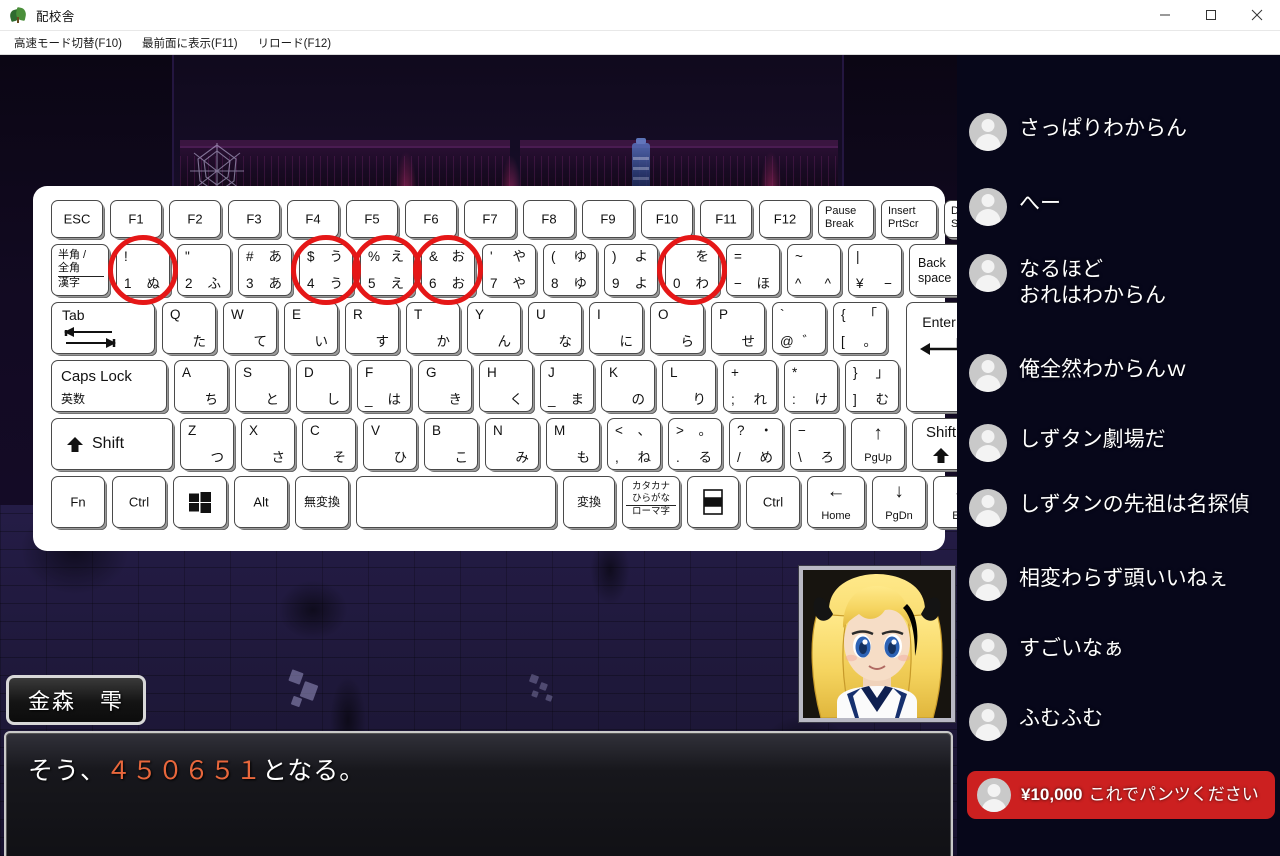 The width and height of the screenshot is (1280, 856). What do you see at coordinates (262, 386) in the screenshot?
I see `key-s: Sと` at bounding box center [262, 386].